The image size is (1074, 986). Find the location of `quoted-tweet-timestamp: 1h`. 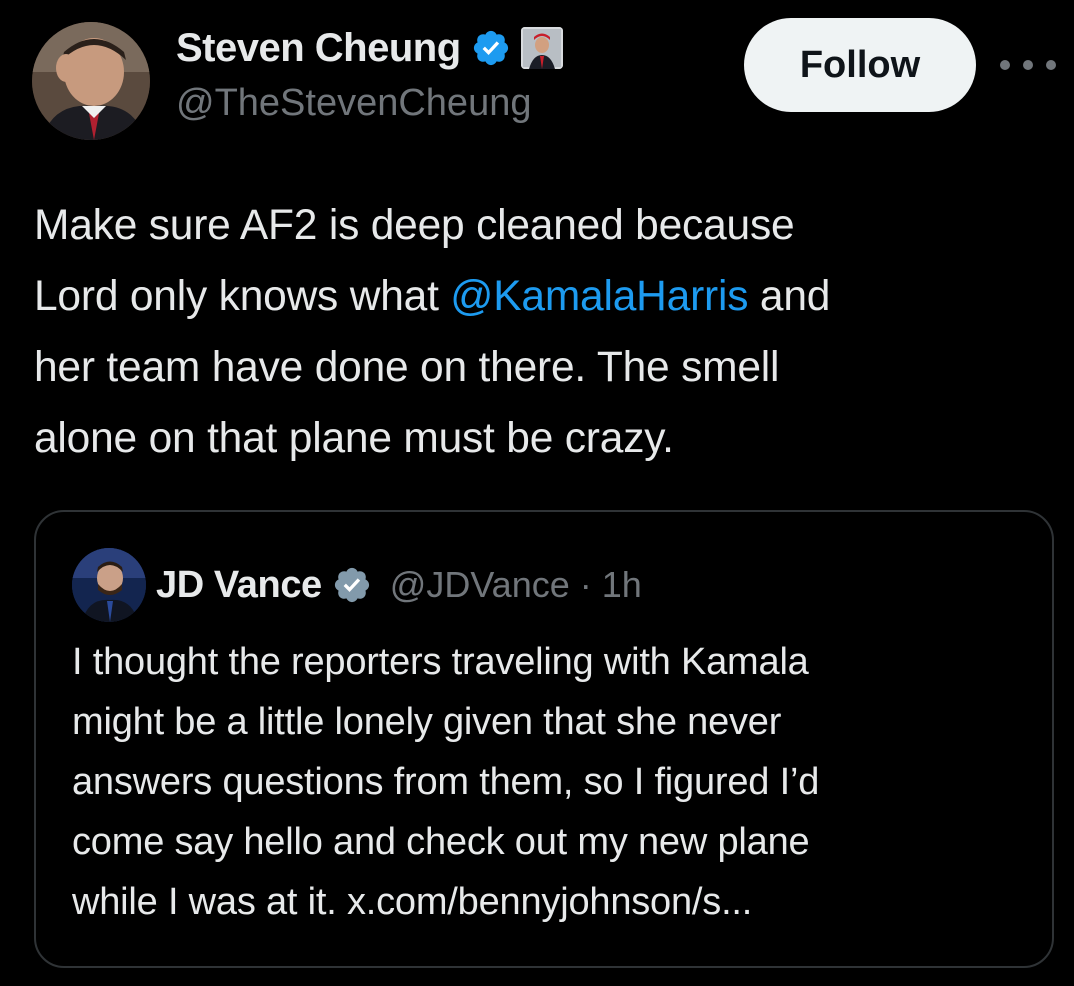

quoted-tweet-timestamp: 1h is located at coordinates (622, 585).